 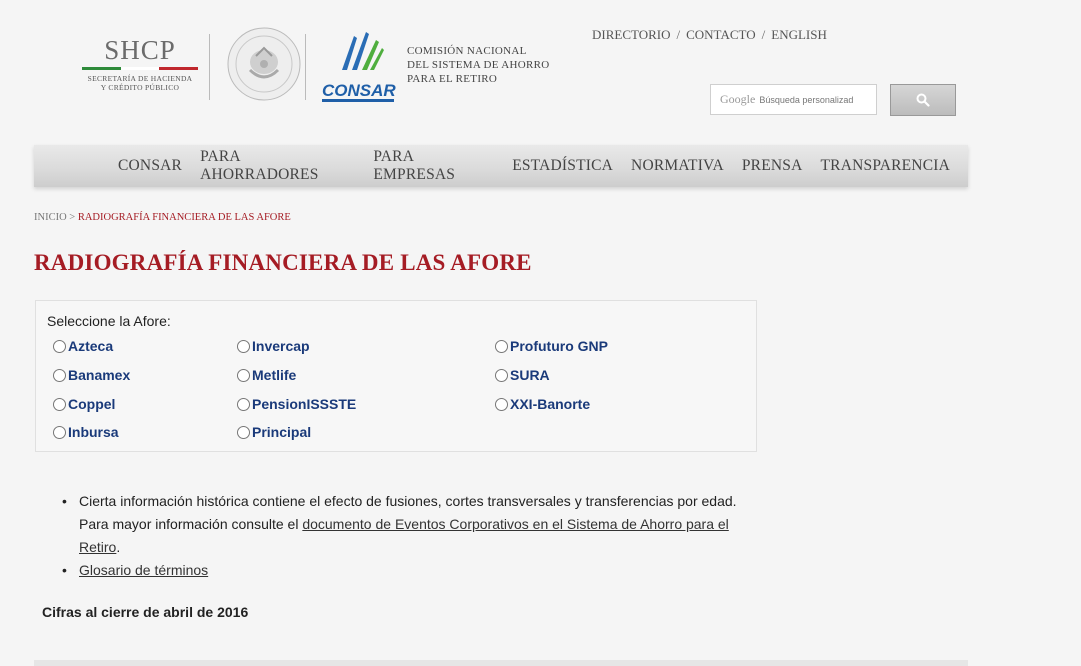 What do you see at coordinates (93, 432) in the screenshot?
I see `afore-option-label: Inbursa` at bounding box center [93, 432].